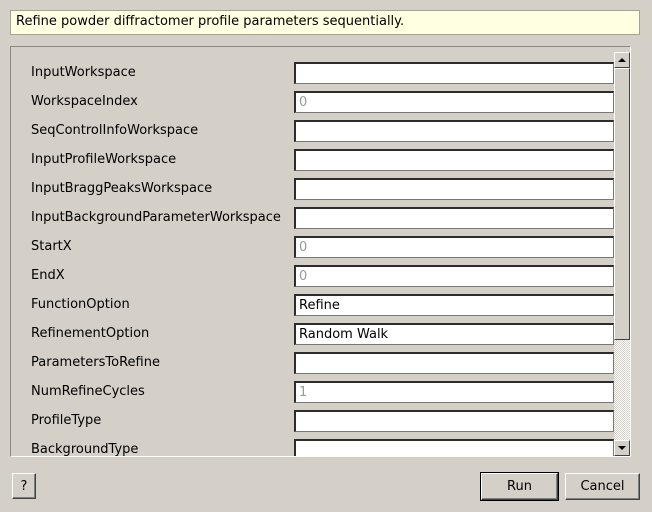 The height and width of the screenshot is (512, 652). I want to click on property-label: FunctionOption, so click(80, 304).